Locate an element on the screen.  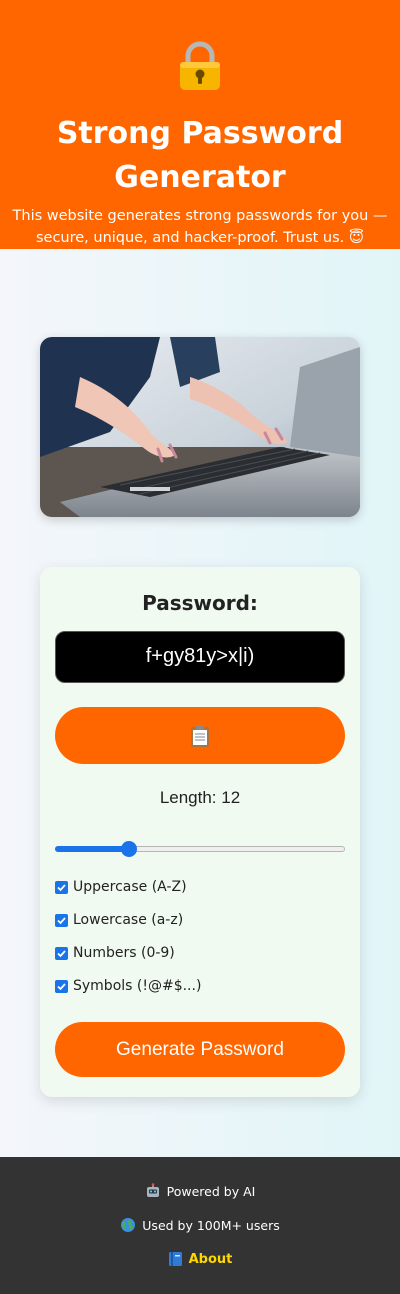
about-link: About is located at coordinates (211, 1259).